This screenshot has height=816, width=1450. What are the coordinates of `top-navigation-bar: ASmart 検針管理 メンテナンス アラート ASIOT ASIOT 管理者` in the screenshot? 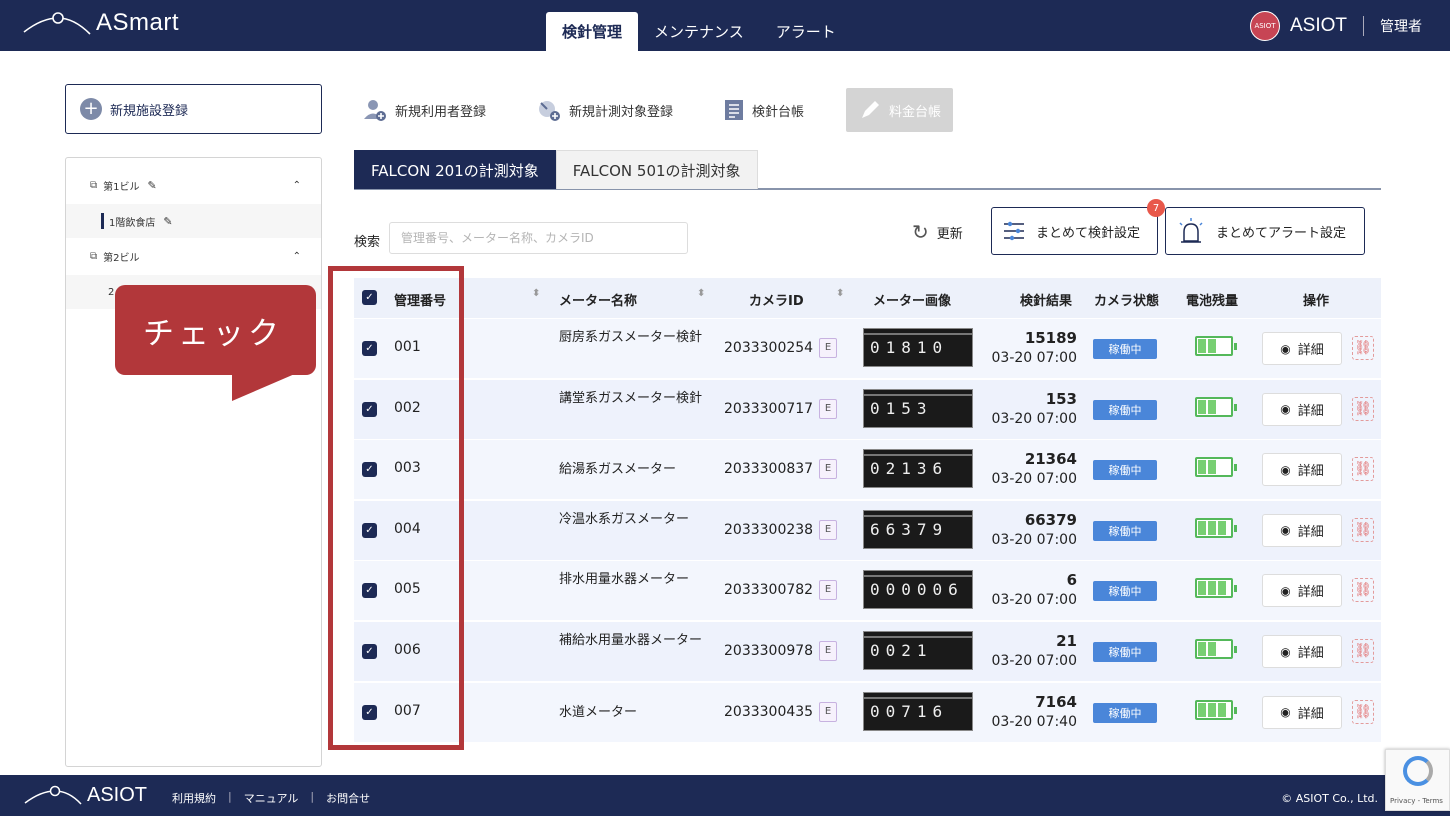 It's located at (725, 25).